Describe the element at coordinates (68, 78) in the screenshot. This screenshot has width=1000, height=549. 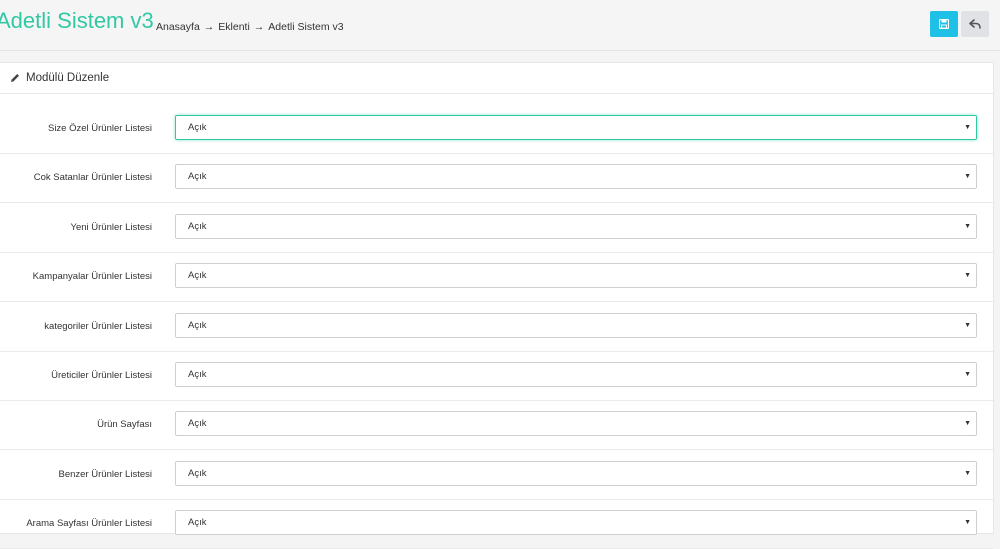
I see `panel-title: Modülü Düzenle` at that location.